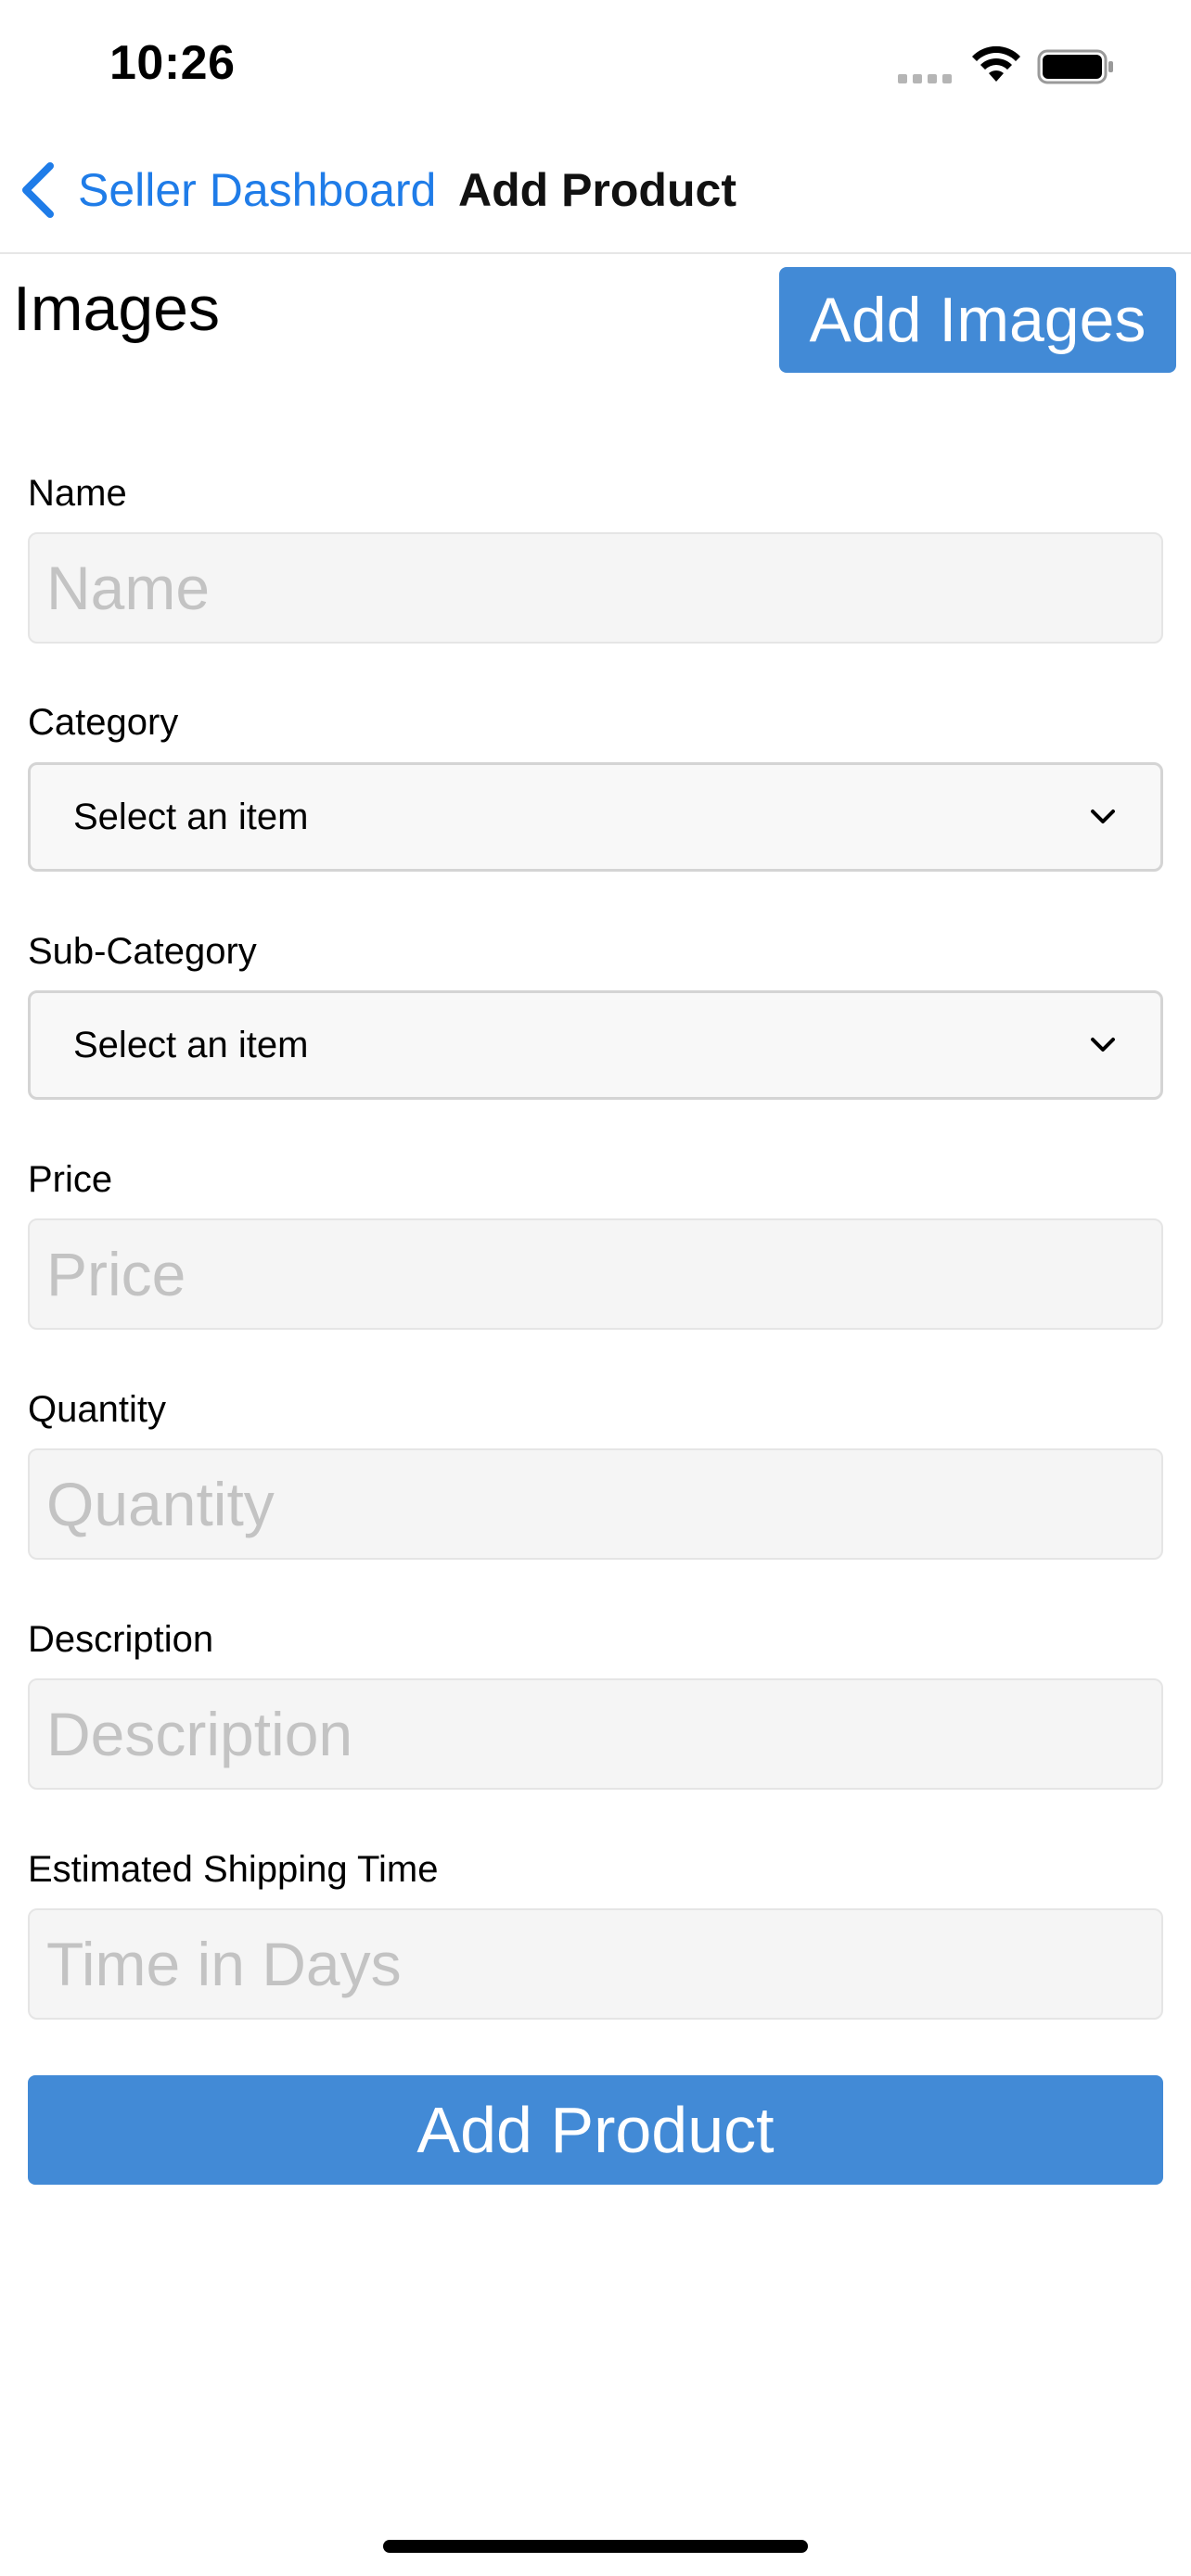 The image size is (1191, 2576). Describe the element at coordinates (191, 1044) in the screenshot. I see `sub-category-select-value: Select an item` at that location.